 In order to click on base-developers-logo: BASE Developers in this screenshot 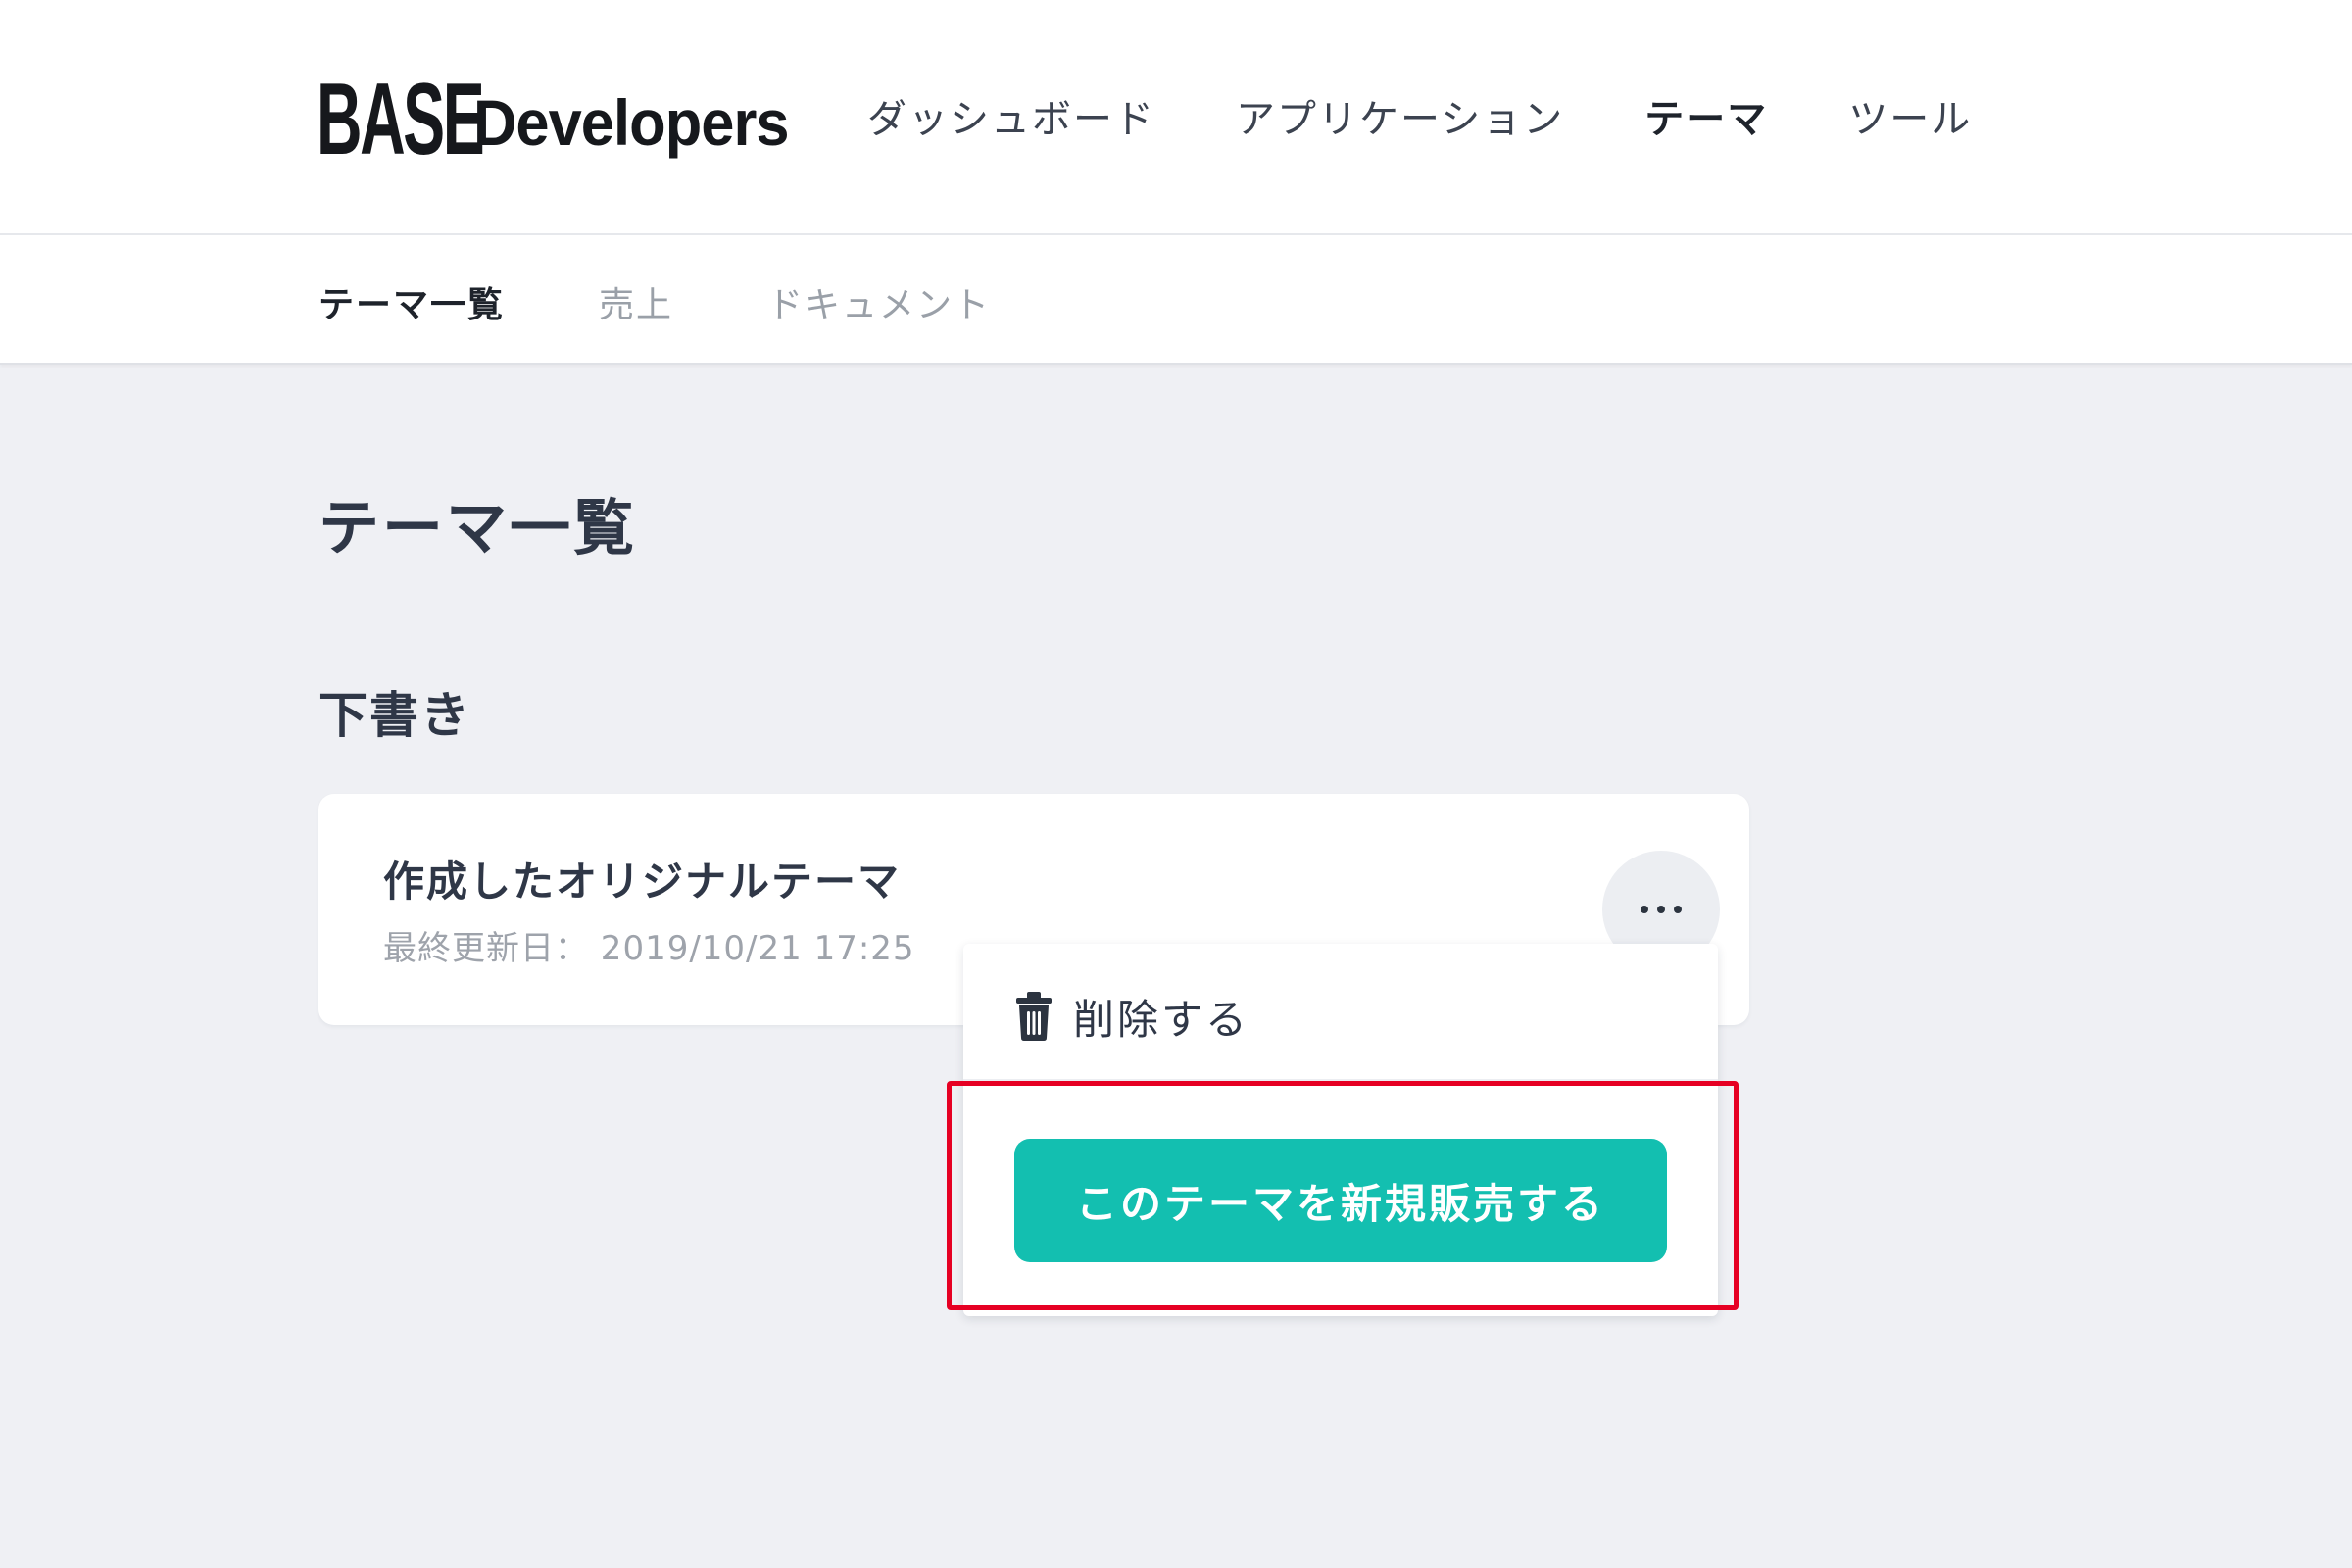, I will do `click(564, 119)`.